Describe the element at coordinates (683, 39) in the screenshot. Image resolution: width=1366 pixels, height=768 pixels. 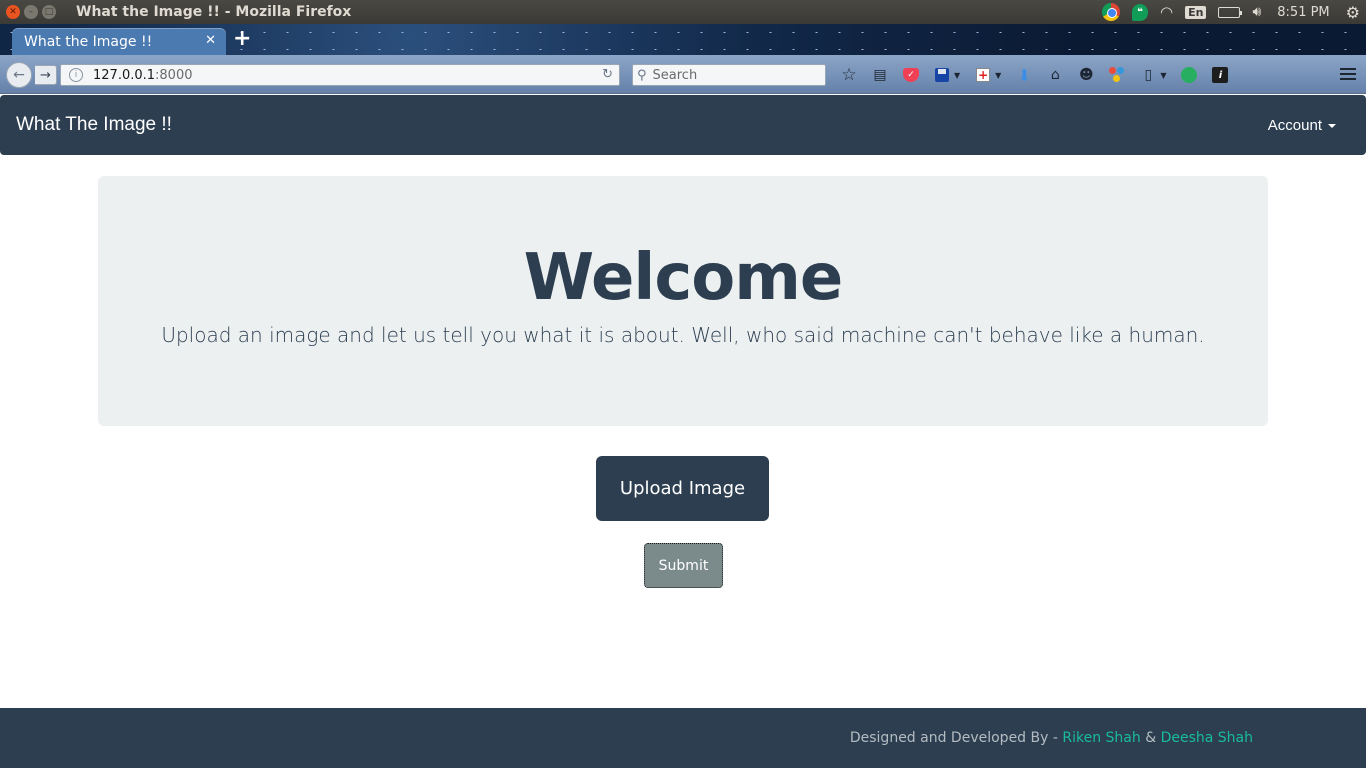
I see `tab-strip: What the Image !! ✕ +` at that location.